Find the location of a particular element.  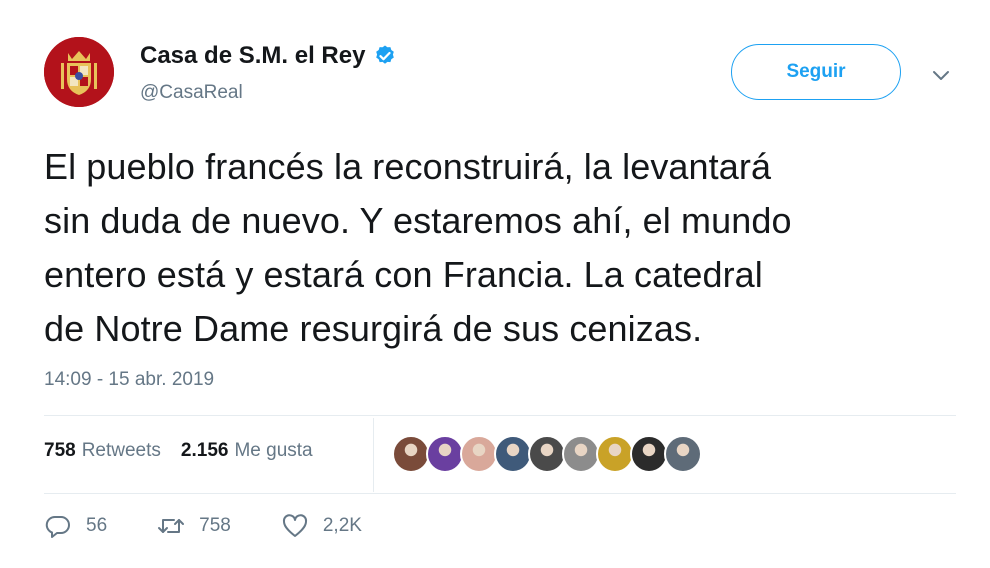

liker-avatars is located at coordinates (547, 454).